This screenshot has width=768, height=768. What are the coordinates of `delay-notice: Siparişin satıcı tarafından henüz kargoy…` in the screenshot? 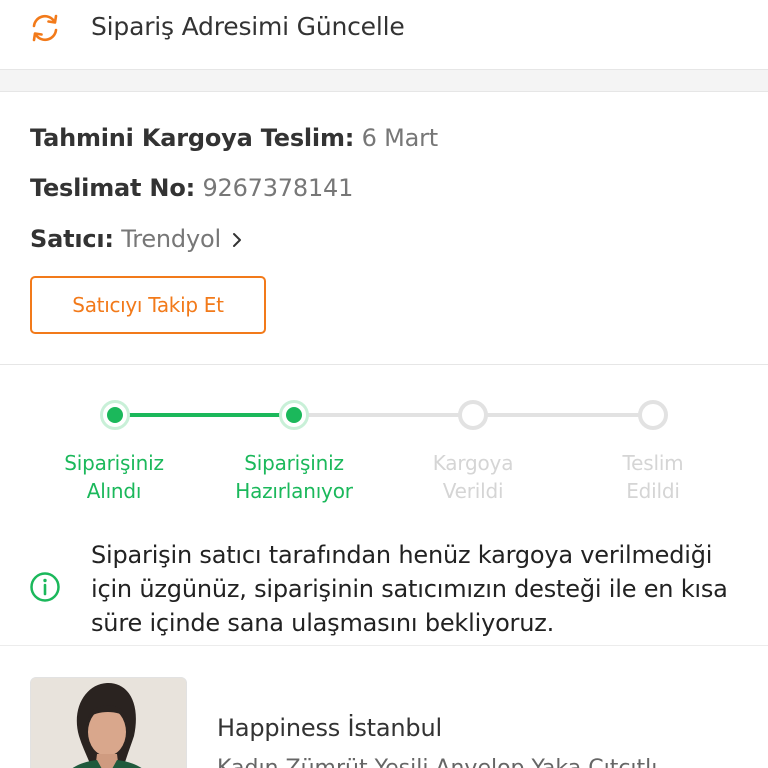 It's located at (384, 590).